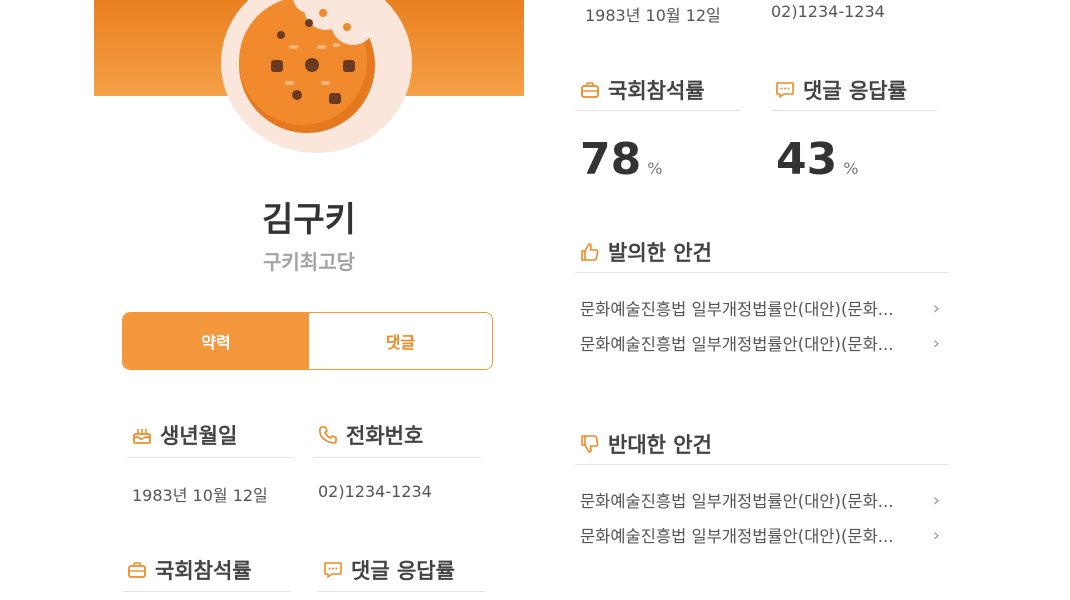 This screenshot has width=1070, height=600. Describe the element at coordinates (400, 341) in the screenshot. I see `tab-comments: 댓글` at that location.